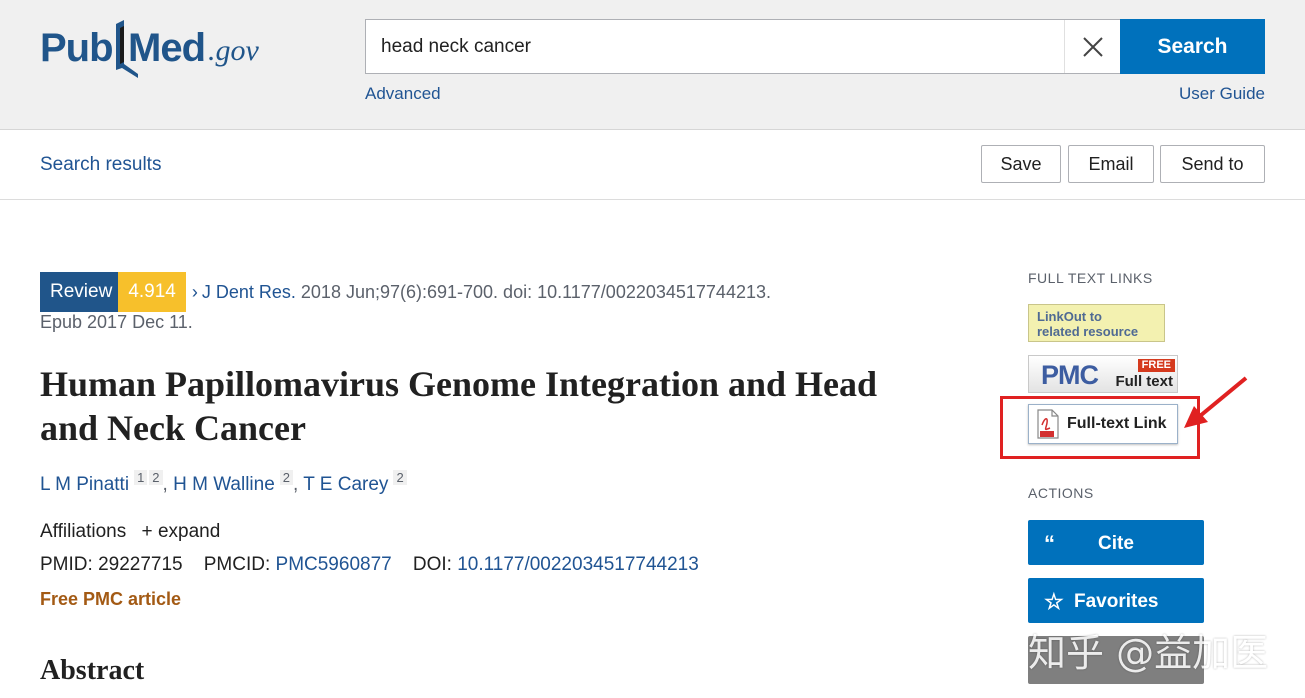  What do you see at coordinates (1222, 94) in the screenshot?
I see `user-guide-link: User Guide` at bounding box center [1222, 94].